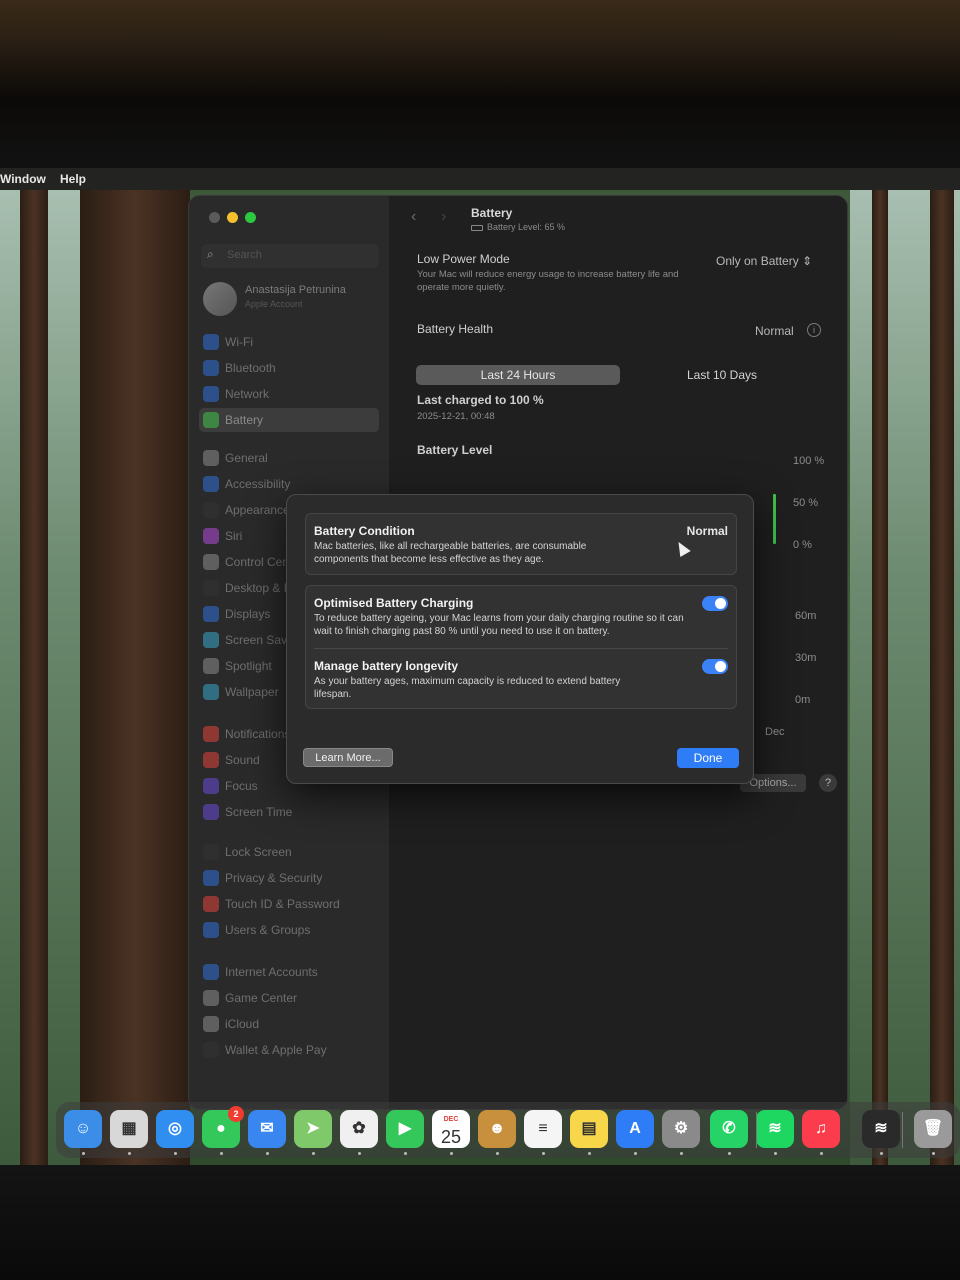 This screenshot has height=1280, width=960. Describe the element at coordinates (803, 700) in the screenshot. I see `axis-label-0m: 0m` at that location.